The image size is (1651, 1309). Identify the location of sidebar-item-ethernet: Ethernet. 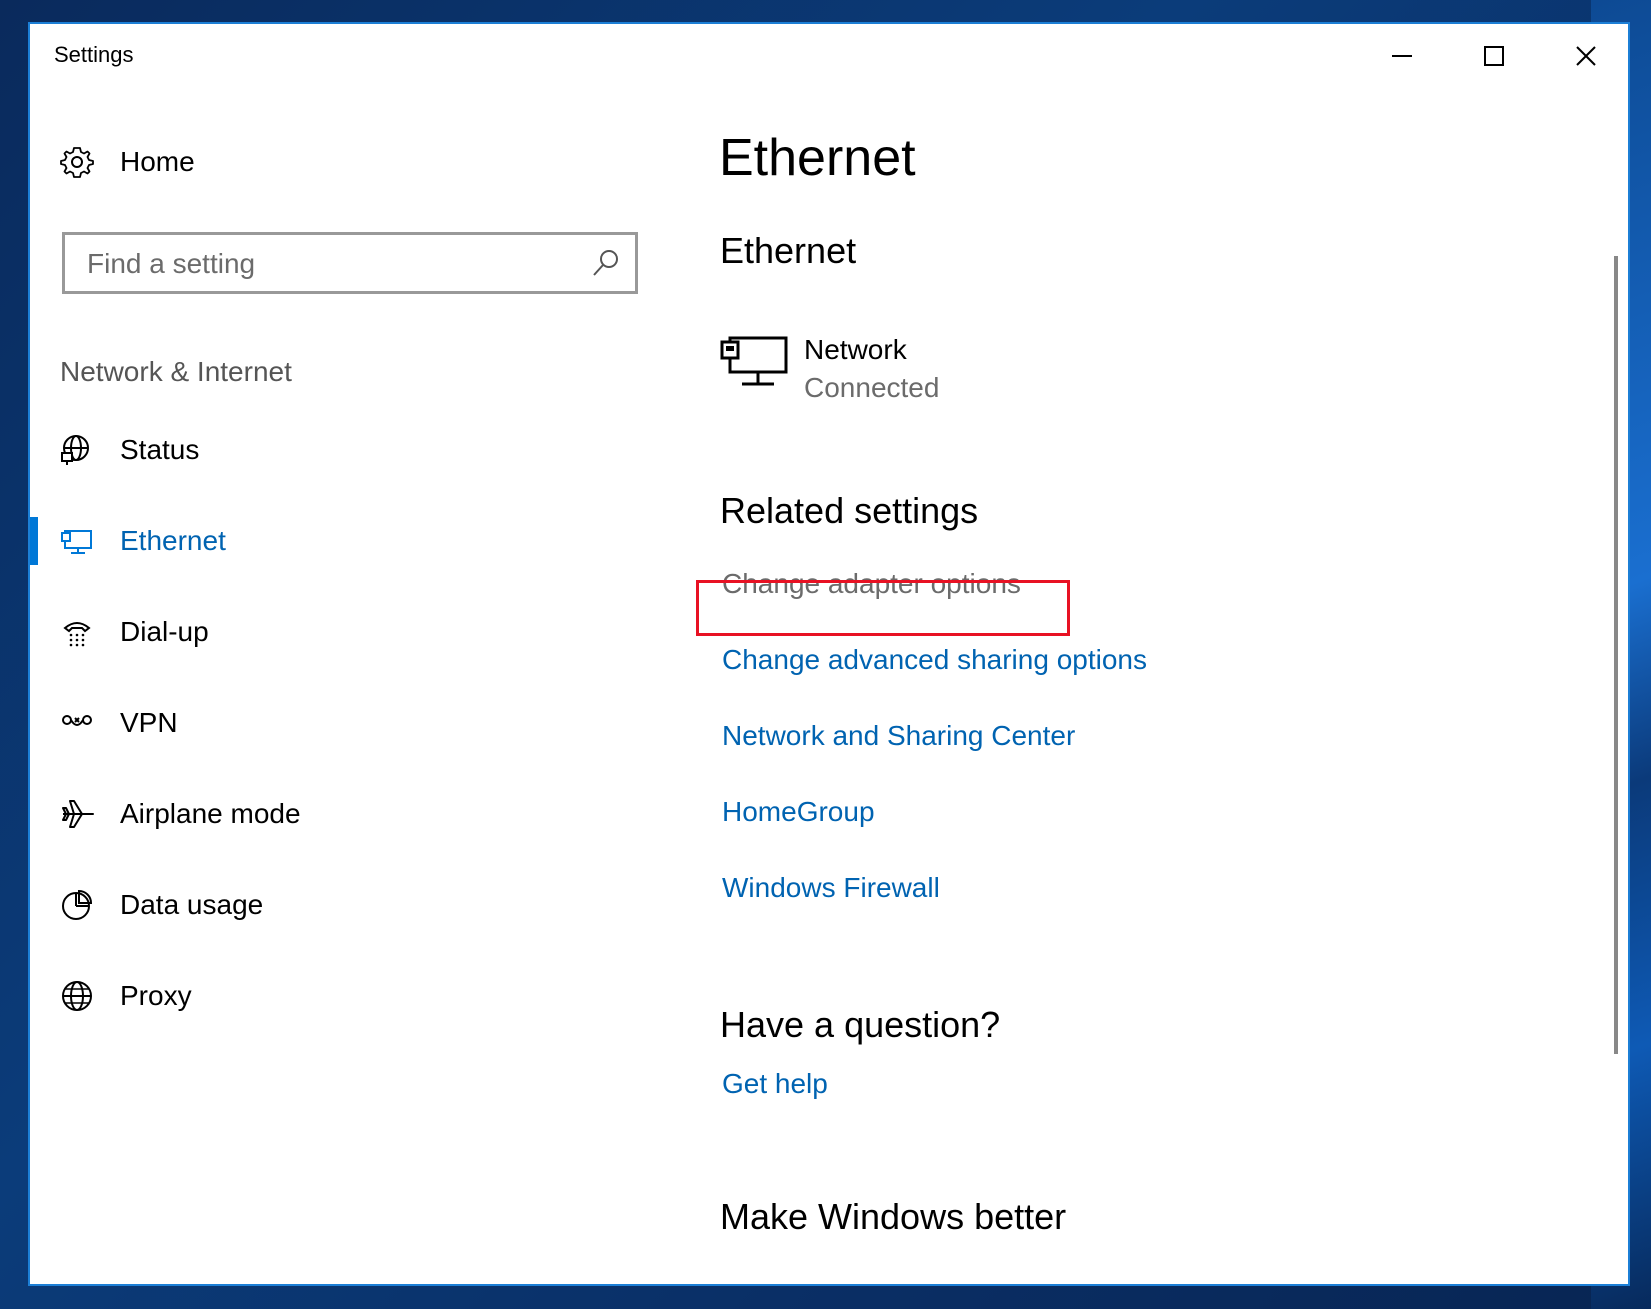
(350, 541).